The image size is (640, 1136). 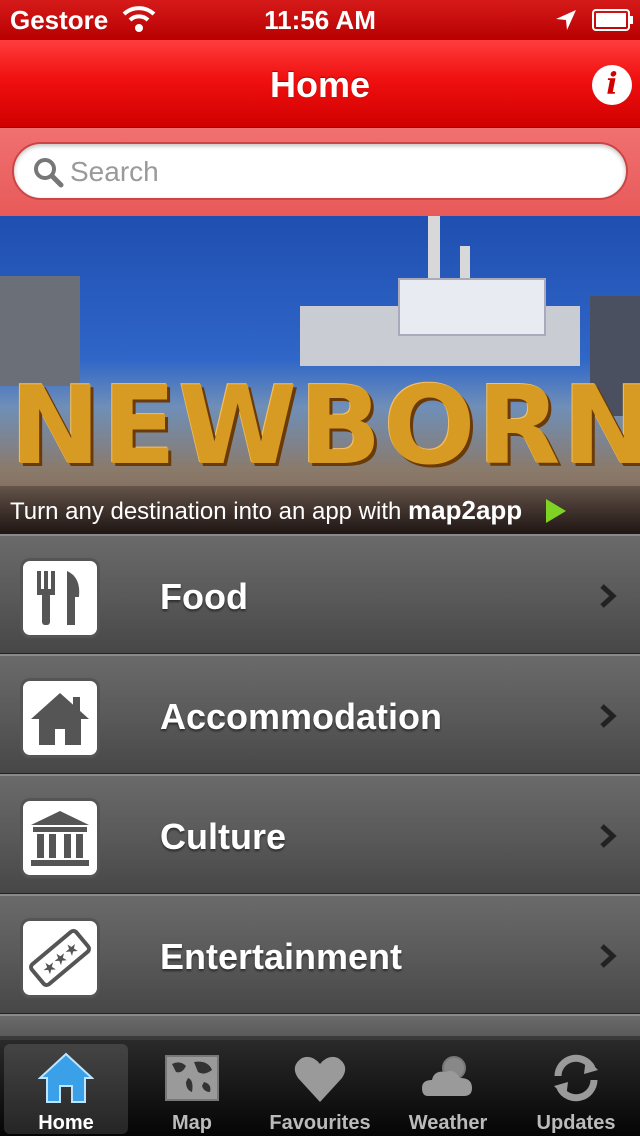 What do you see at coordinates (204, 596) in the screenshot?
I see `menu-item-label: Food` at bounding box center [204, 596].